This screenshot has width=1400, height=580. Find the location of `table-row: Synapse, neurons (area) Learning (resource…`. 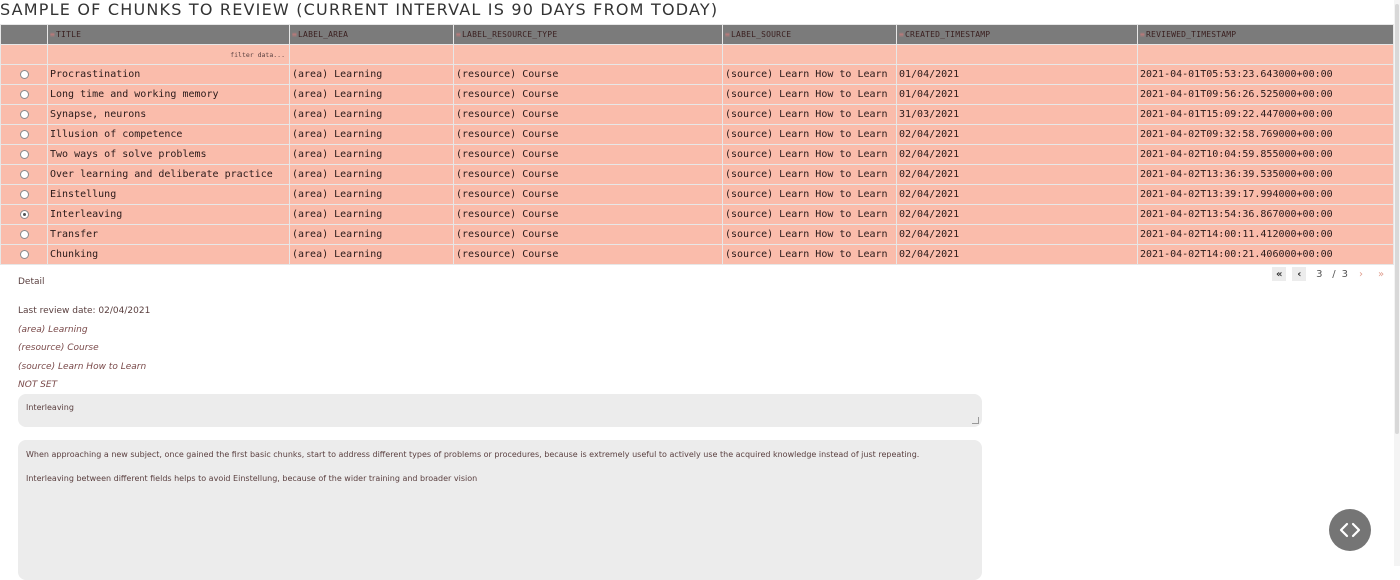

table-row: Synapse, neurons (area) Learning (resource… is located at coordinates (697, 114).